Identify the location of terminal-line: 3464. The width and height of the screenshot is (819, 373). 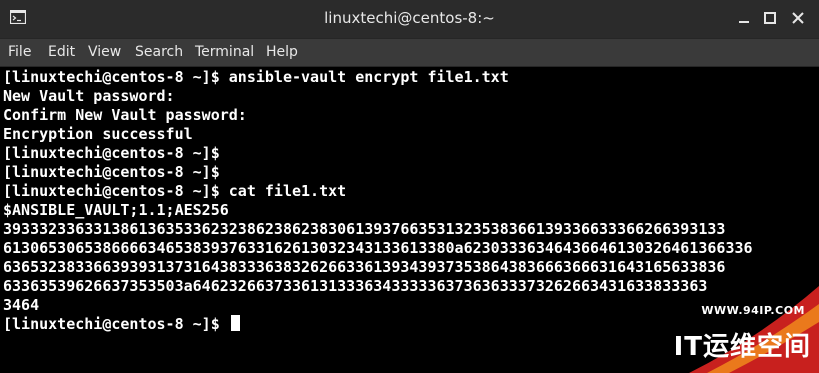
(21, 305).